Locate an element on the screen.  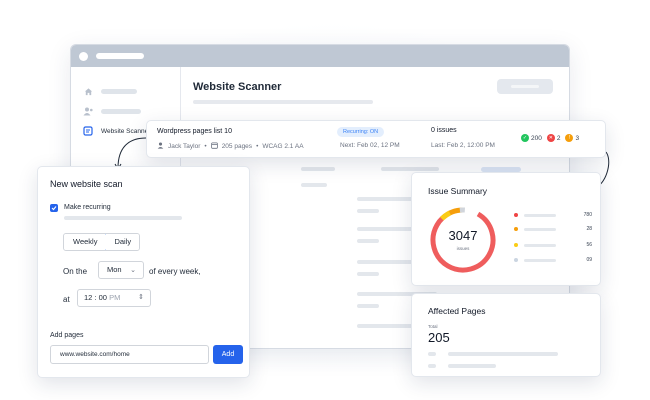
day-select-value: Mon is located at coordinates (114, 269).